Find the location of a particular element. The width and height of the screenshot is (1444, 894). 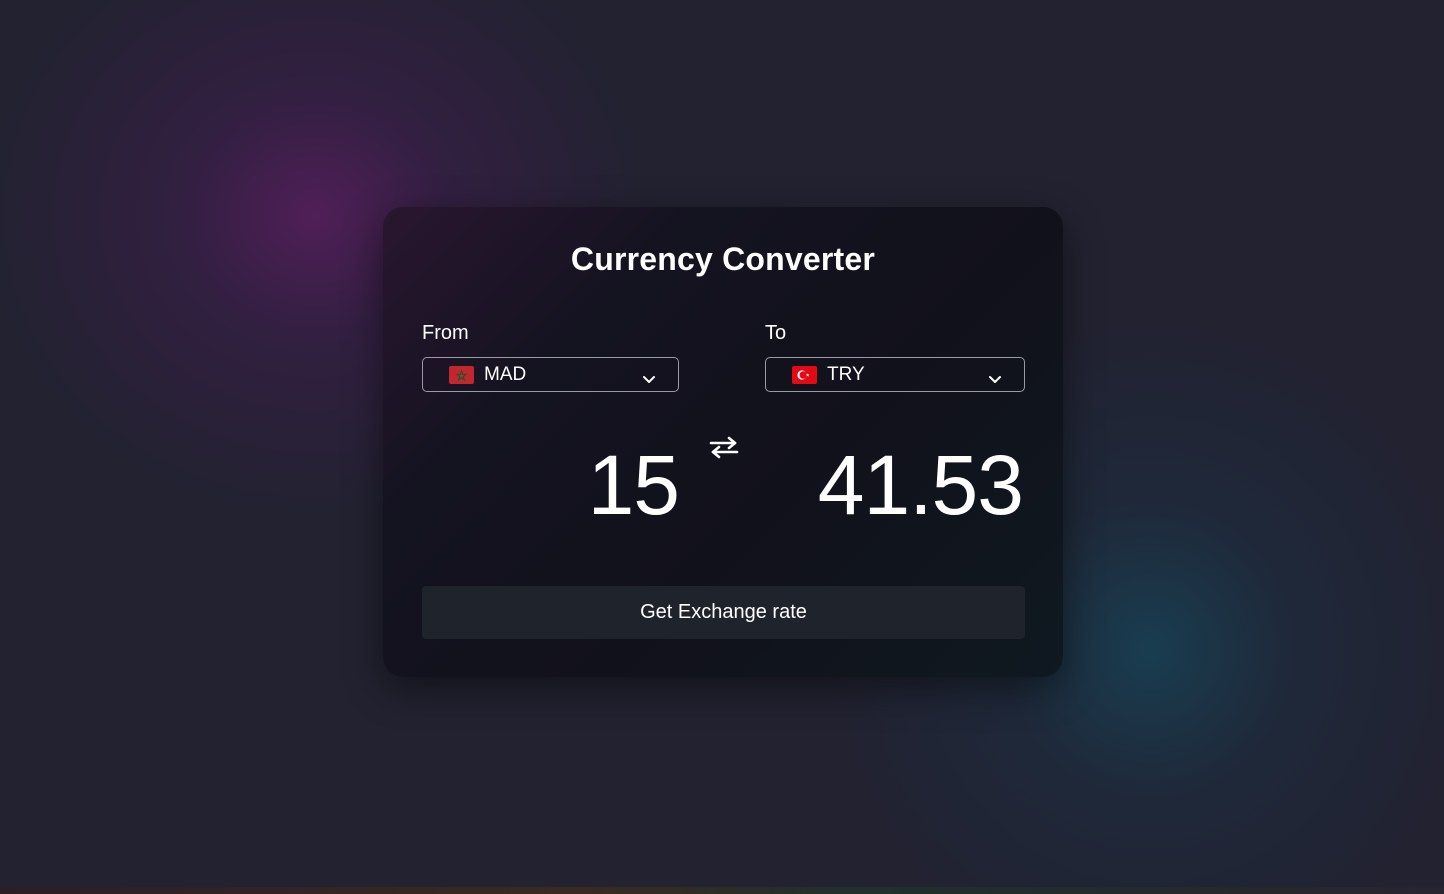

swap-arrows-icon is located at coordinates (724, 447).